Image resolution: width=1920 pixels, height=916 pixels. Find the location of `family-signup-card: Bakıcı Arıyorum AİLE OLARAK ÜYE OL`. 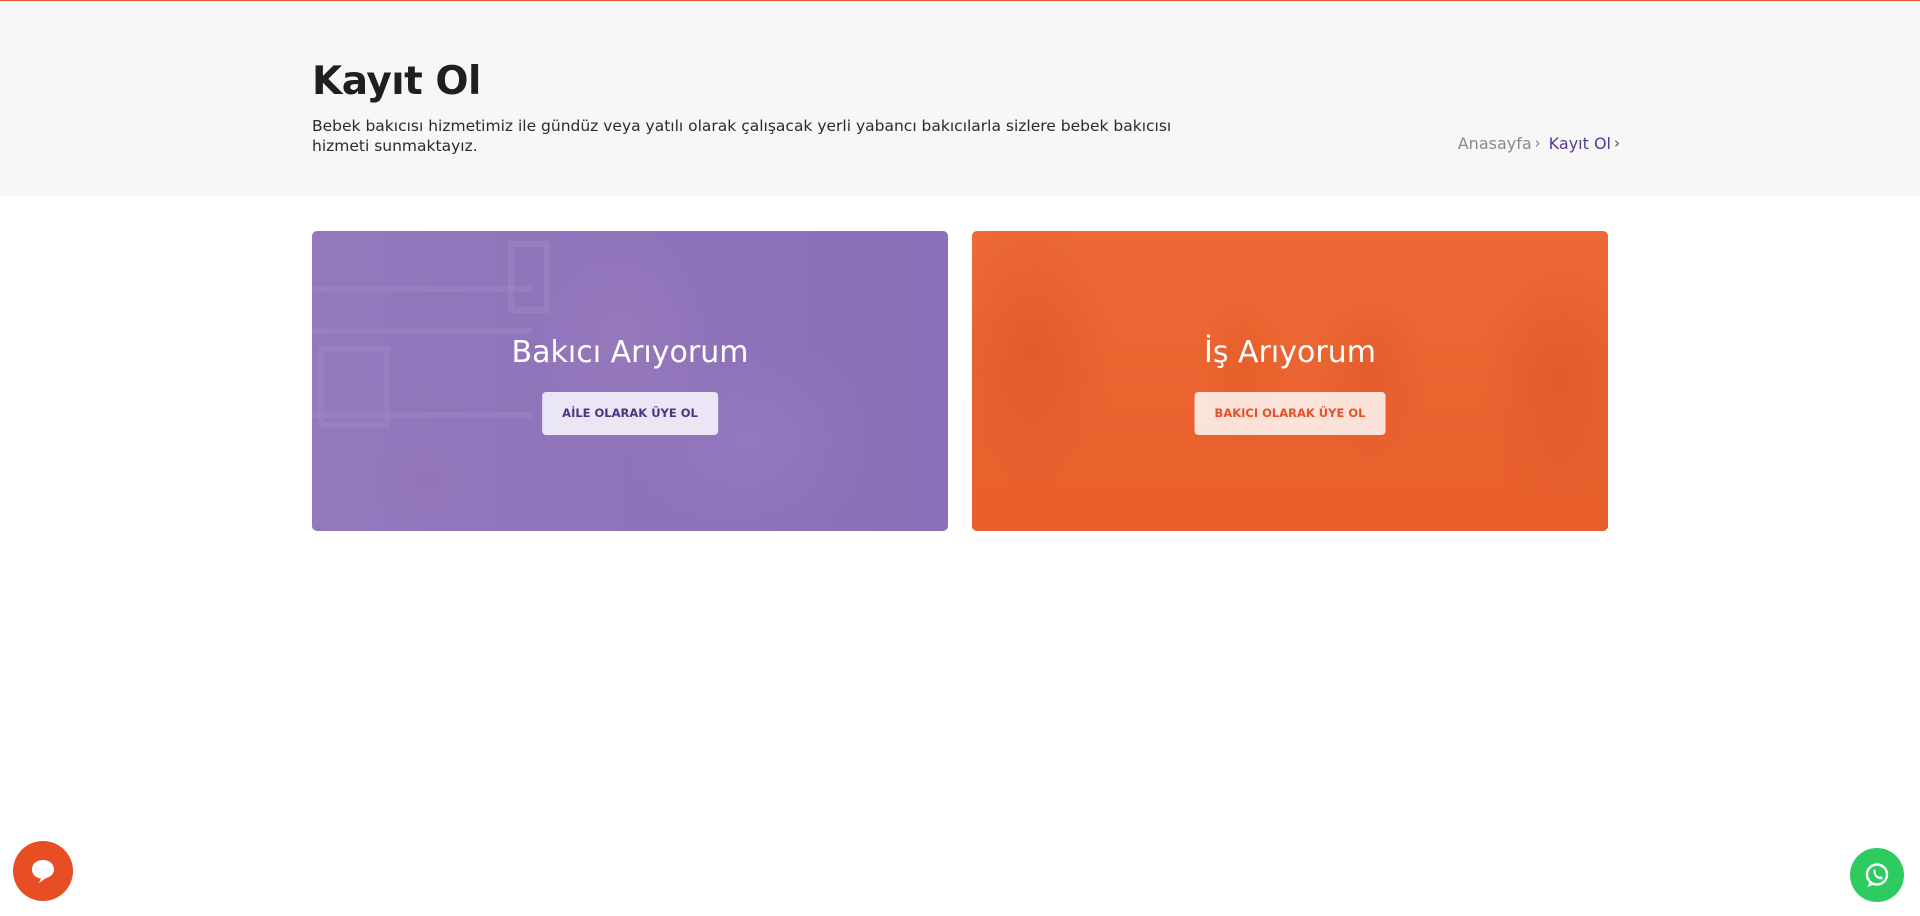

family-signup-card: Bakıcı Arıyorum AİLE OLARAK ÜYE OL is located at coordinates (630, 381).